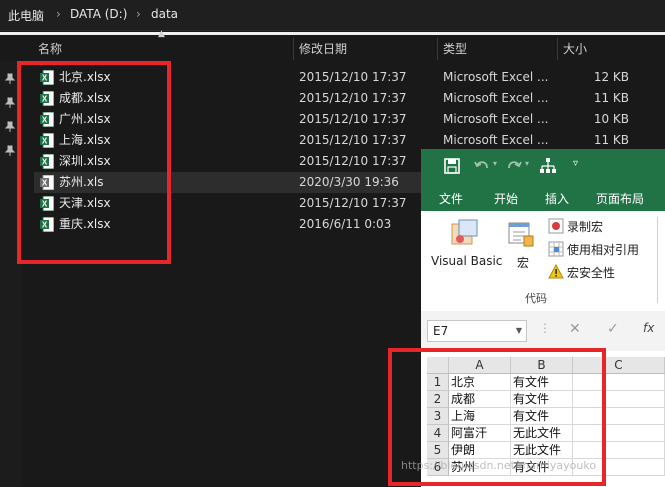 This screenshot has width=665, height=487. What do you see at coordinates (98, 14) in the screenshot?
I see `breadcrumb-drive: DATA (D:)` at bounding box center [98, 14].